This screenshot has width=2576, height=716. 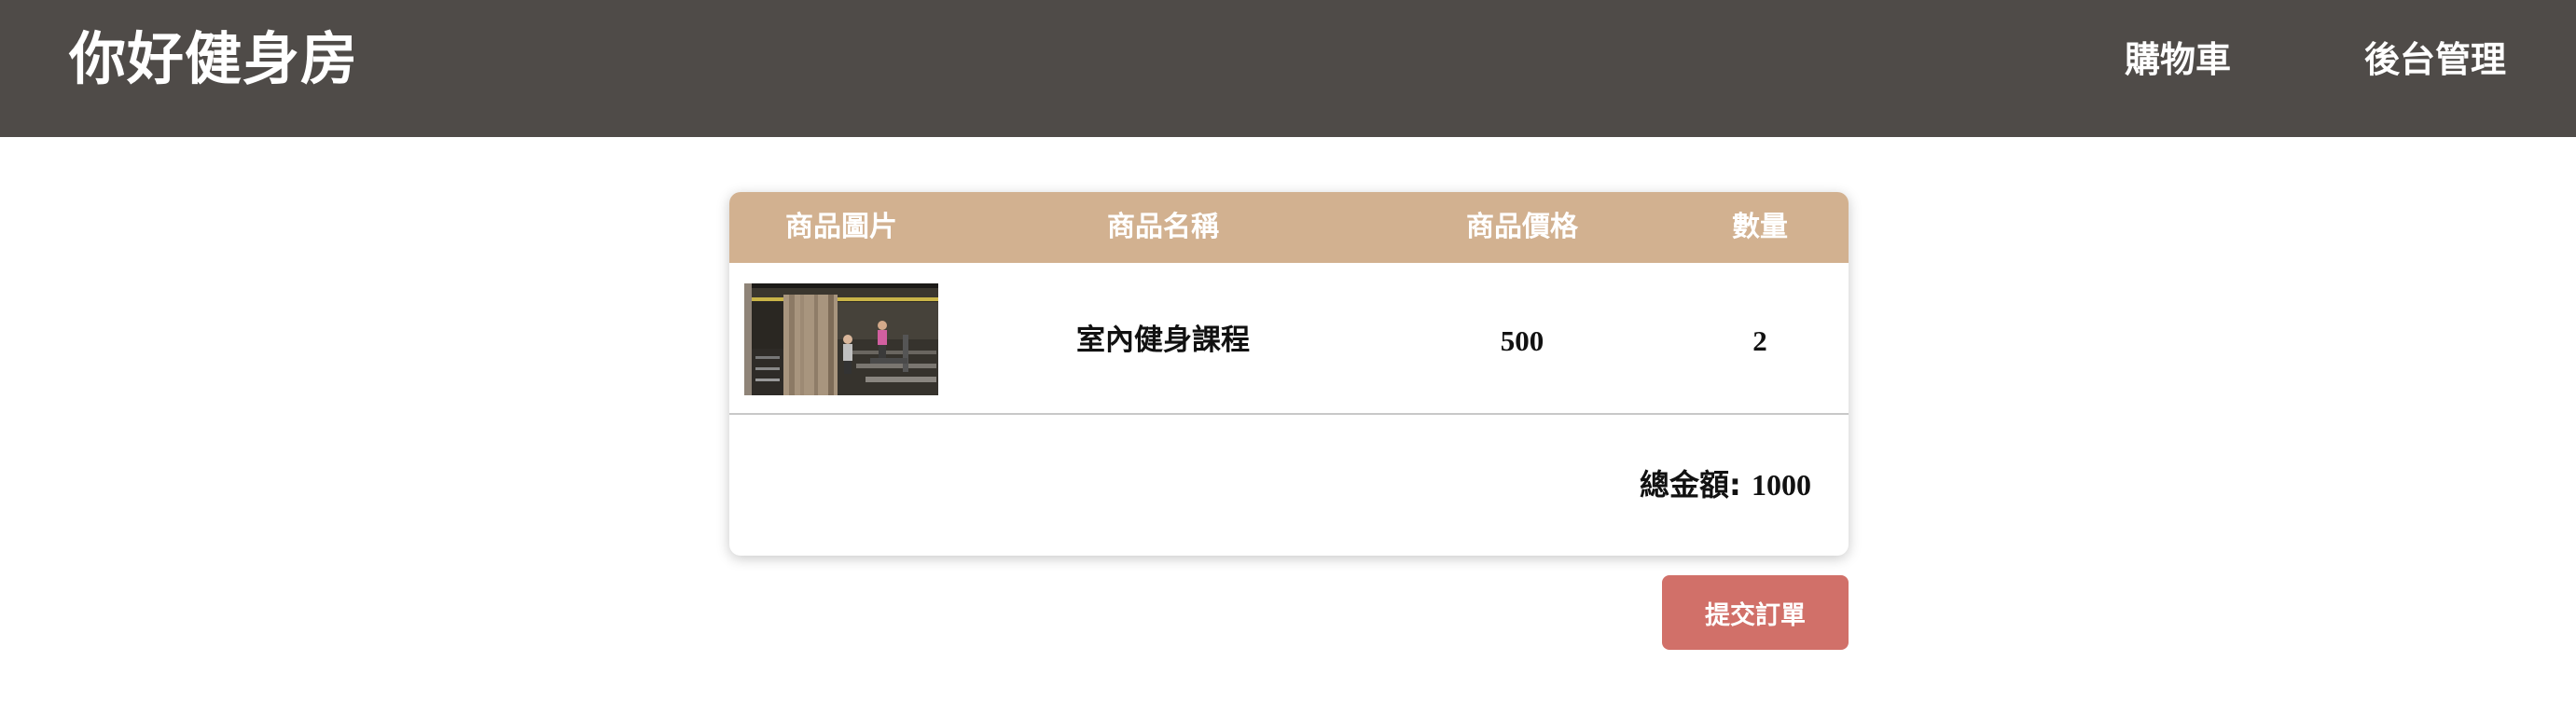 I want to click on product-price: 500, so click(x=1522, y=340).